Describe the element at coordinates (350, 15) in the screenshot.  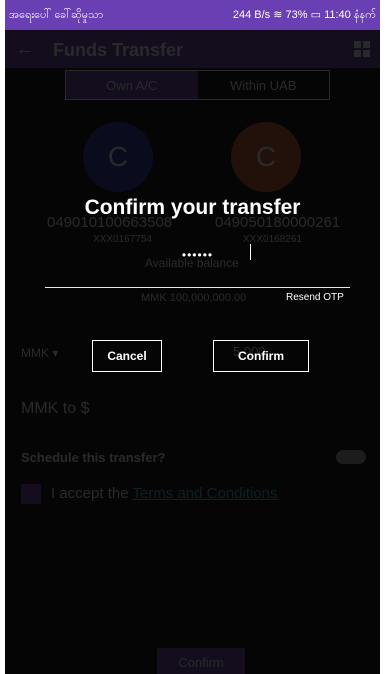
I see `clock: 11:40 နံနက်` at that location.